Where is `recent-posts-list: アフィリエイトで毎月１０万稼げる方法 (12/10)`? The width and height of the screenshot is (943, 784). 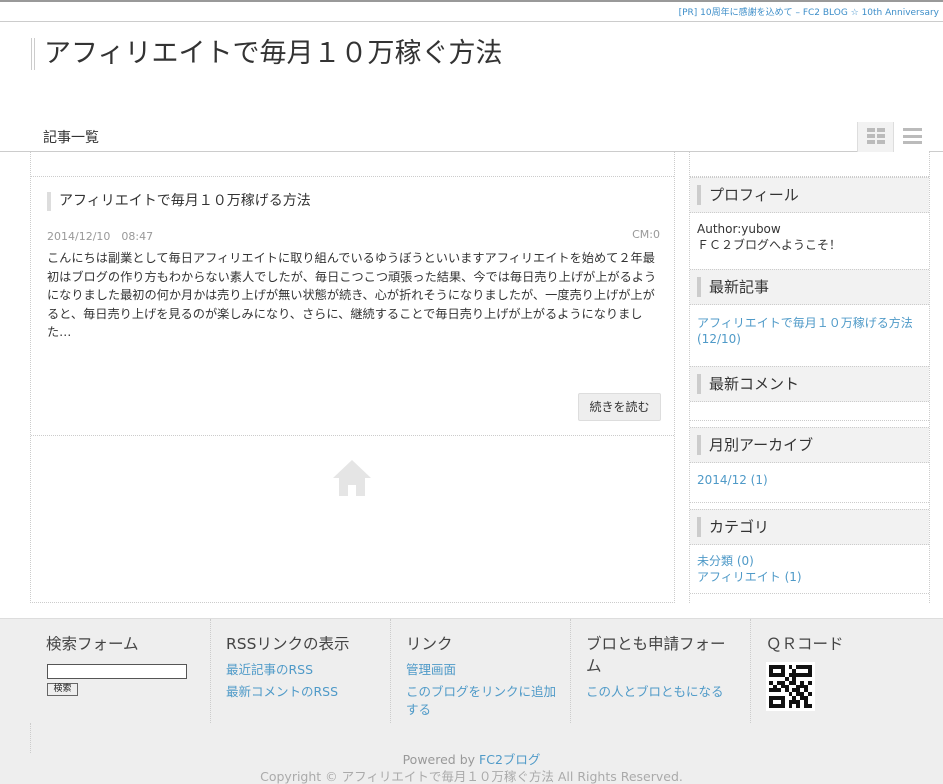
recent-posts-list: アフィリエイトで毎月１０万稼げる方法 (12/10) is located at coordinates (811, 331).